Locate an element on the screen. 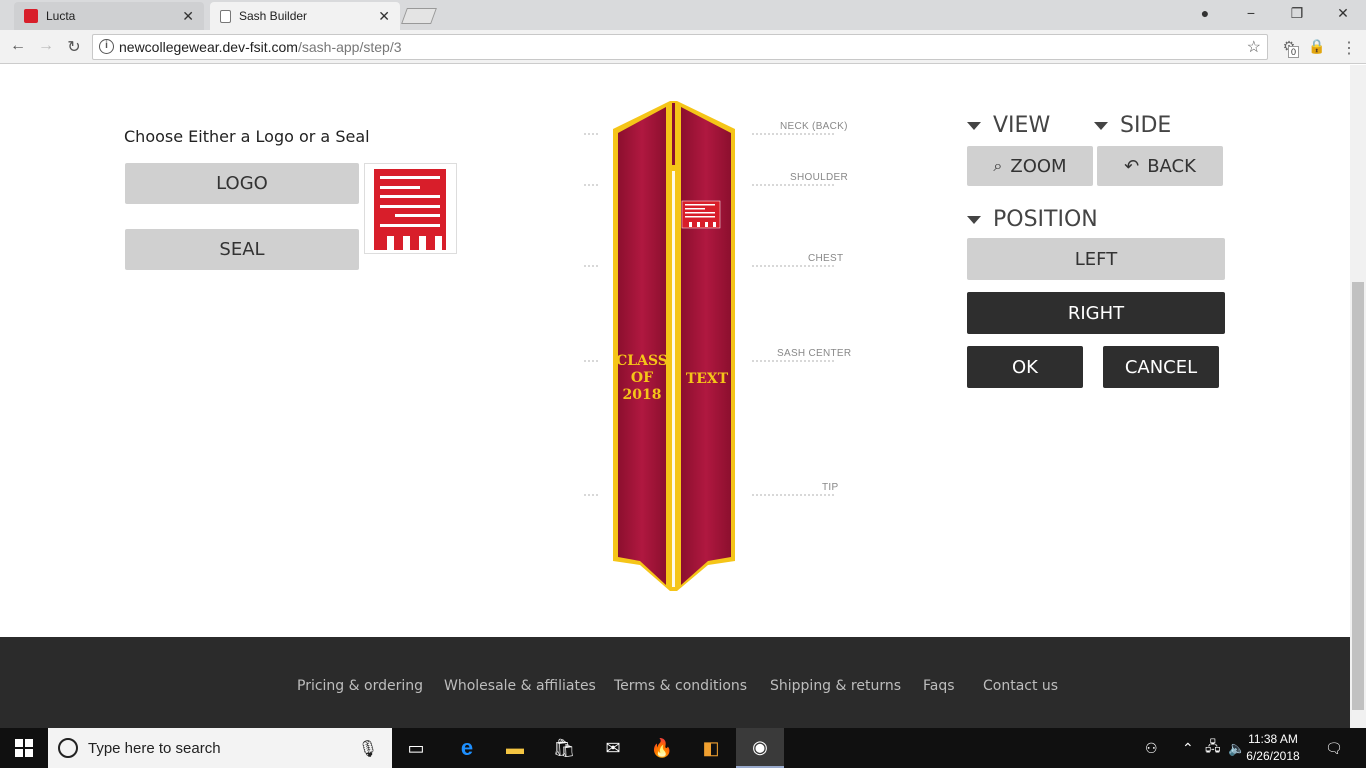  info-icon: i is located at coordinates (106, 46).